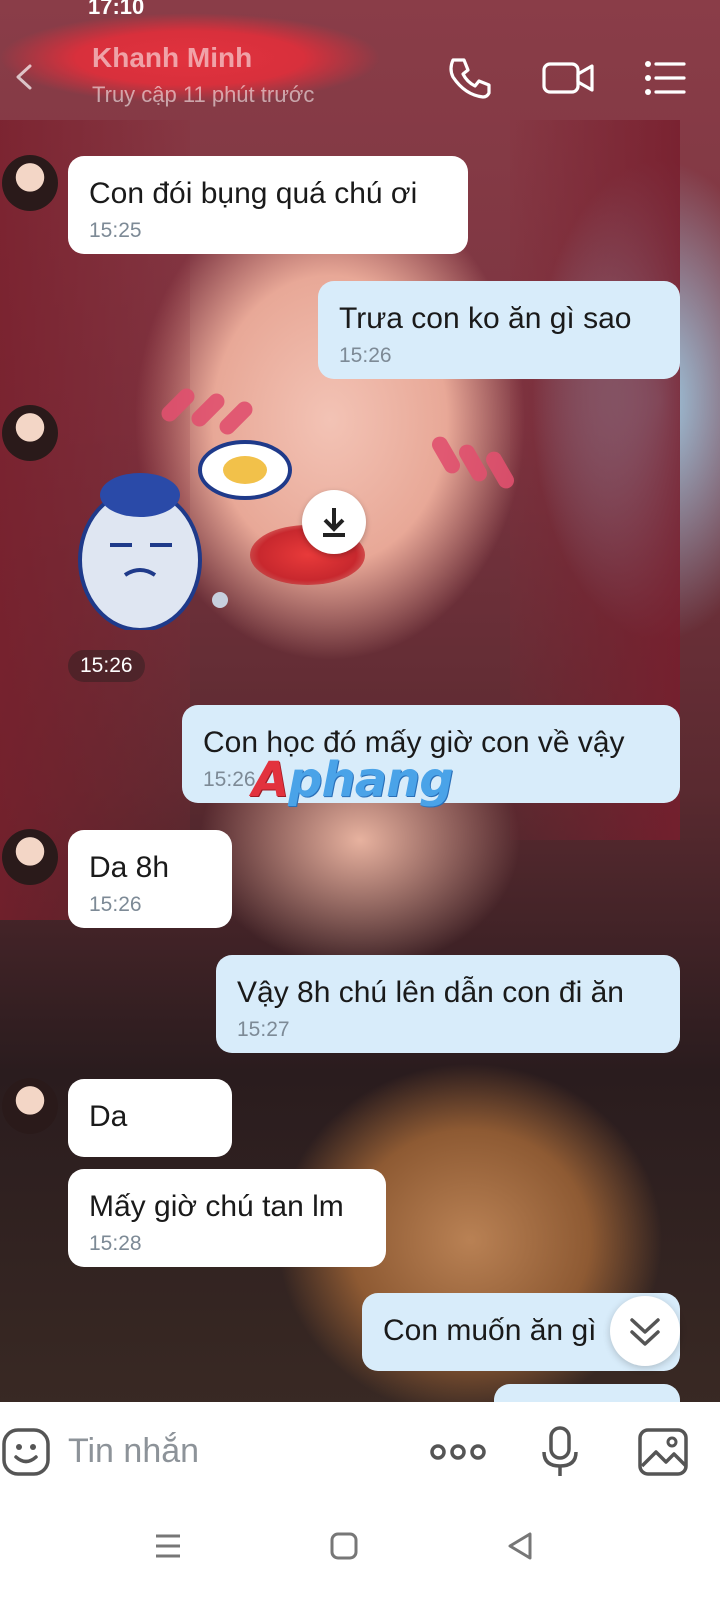  Describe the element at coordinates (150, 1118) in the screenshot. I see `message-bubble: Da` at that location.